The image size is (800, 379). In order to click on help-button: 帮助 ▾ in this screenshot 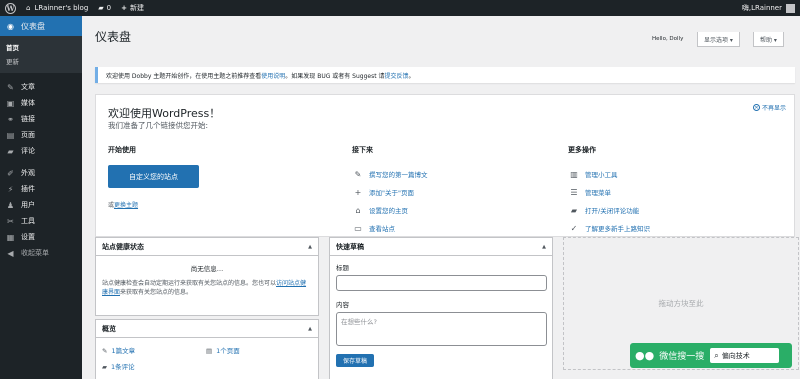, I will do `click(768, 39)`.